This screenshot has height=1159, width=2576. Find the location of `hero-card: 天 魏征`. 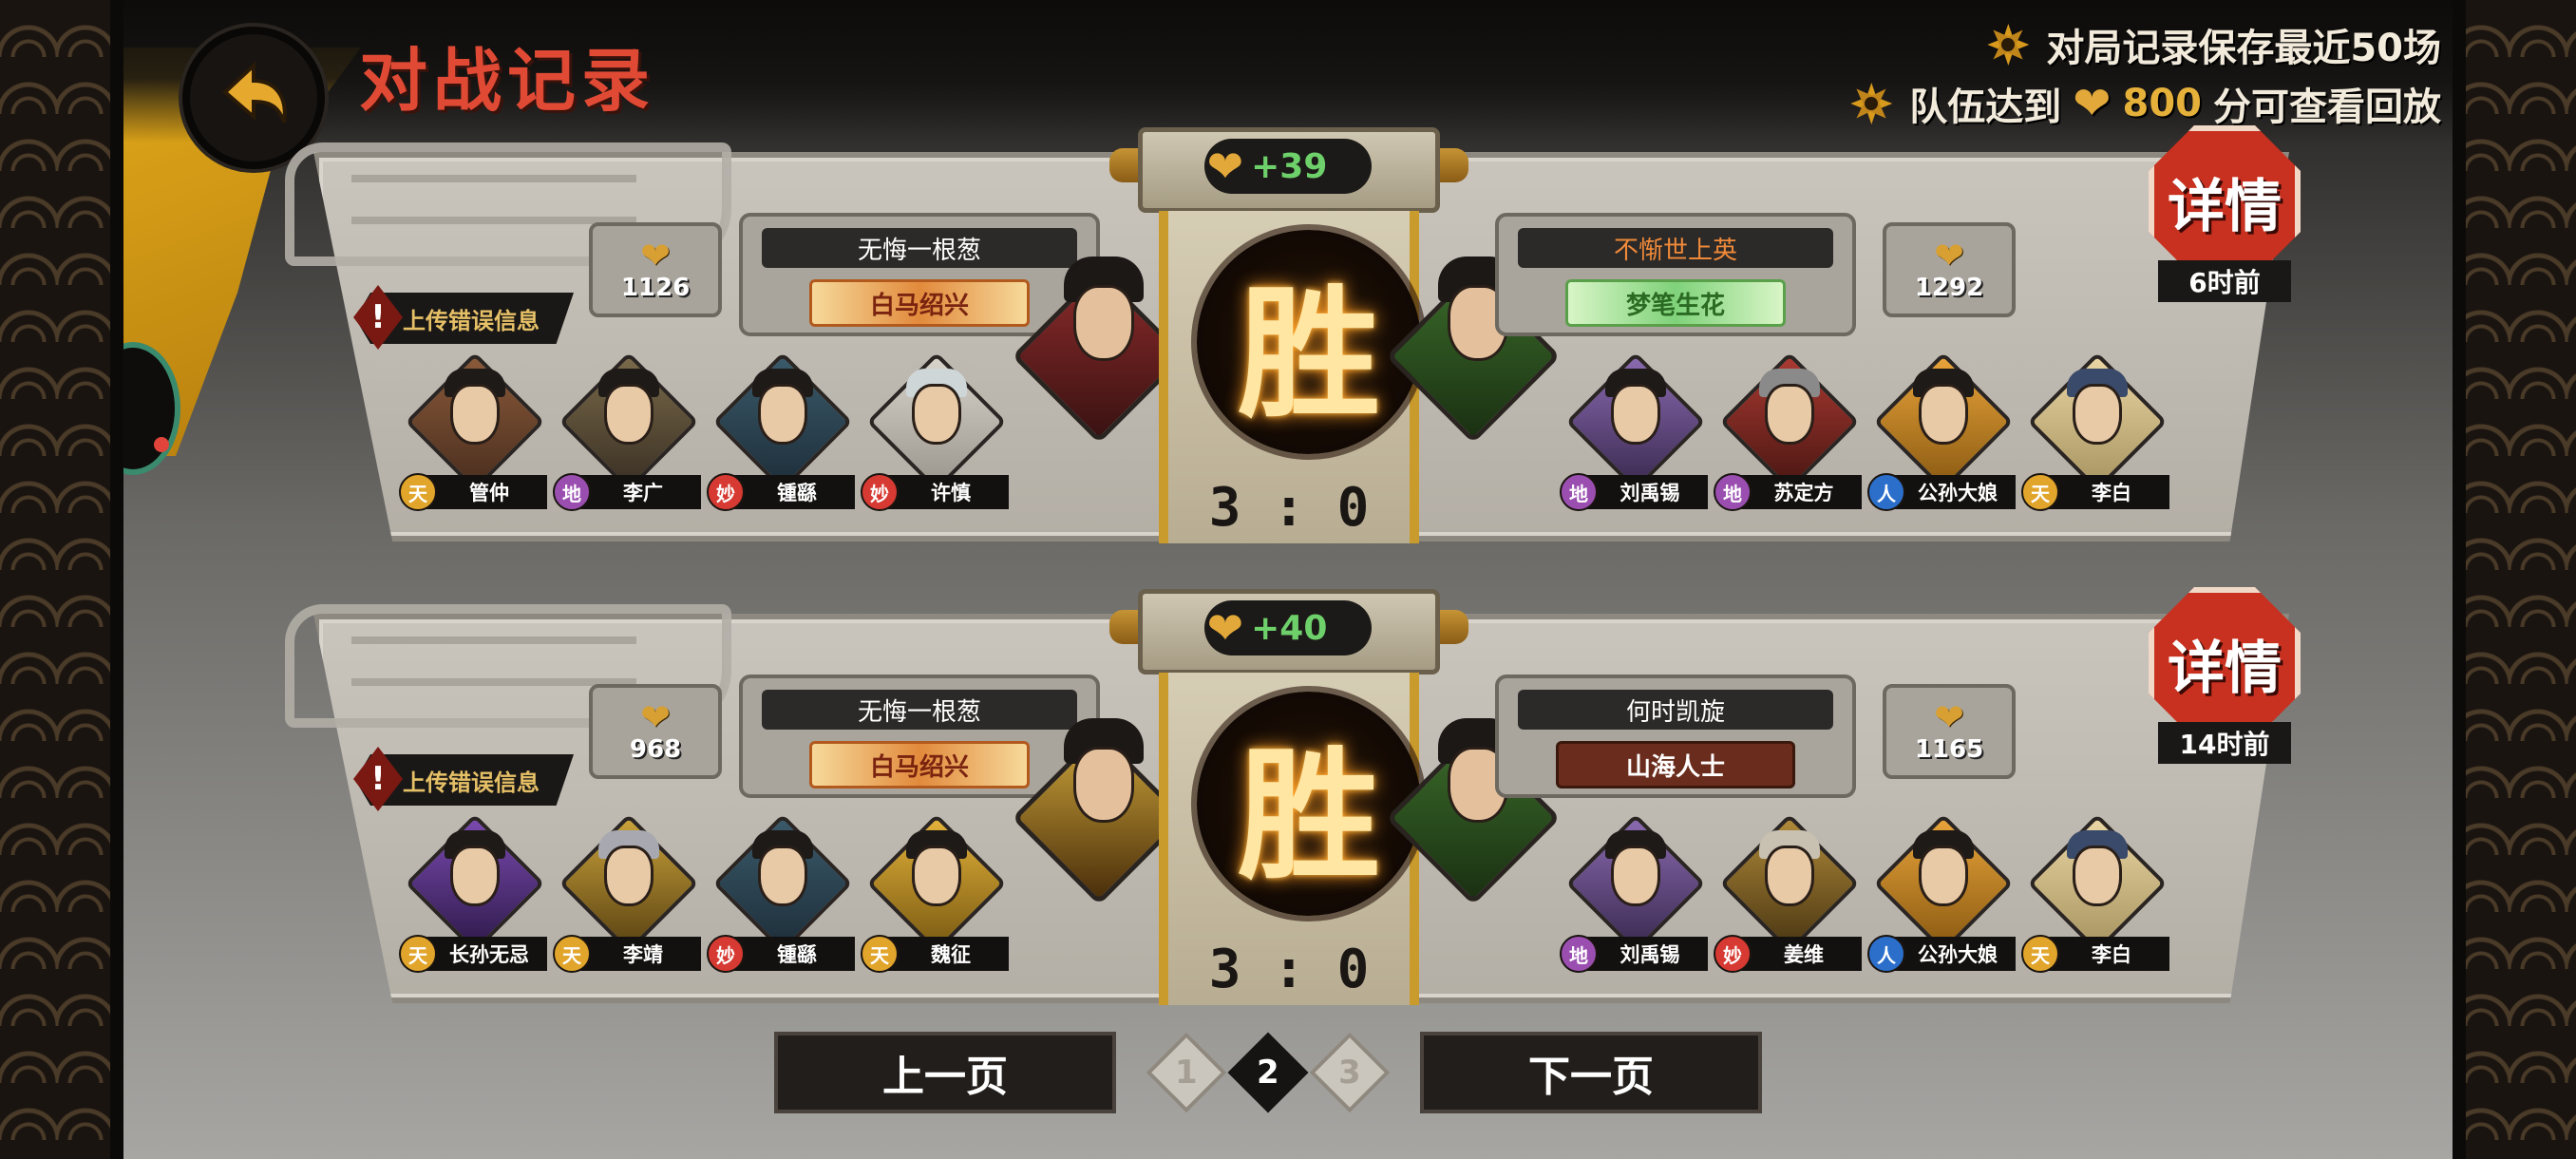

hero-card: 天 魏征 is located at coordinates (934, 898).